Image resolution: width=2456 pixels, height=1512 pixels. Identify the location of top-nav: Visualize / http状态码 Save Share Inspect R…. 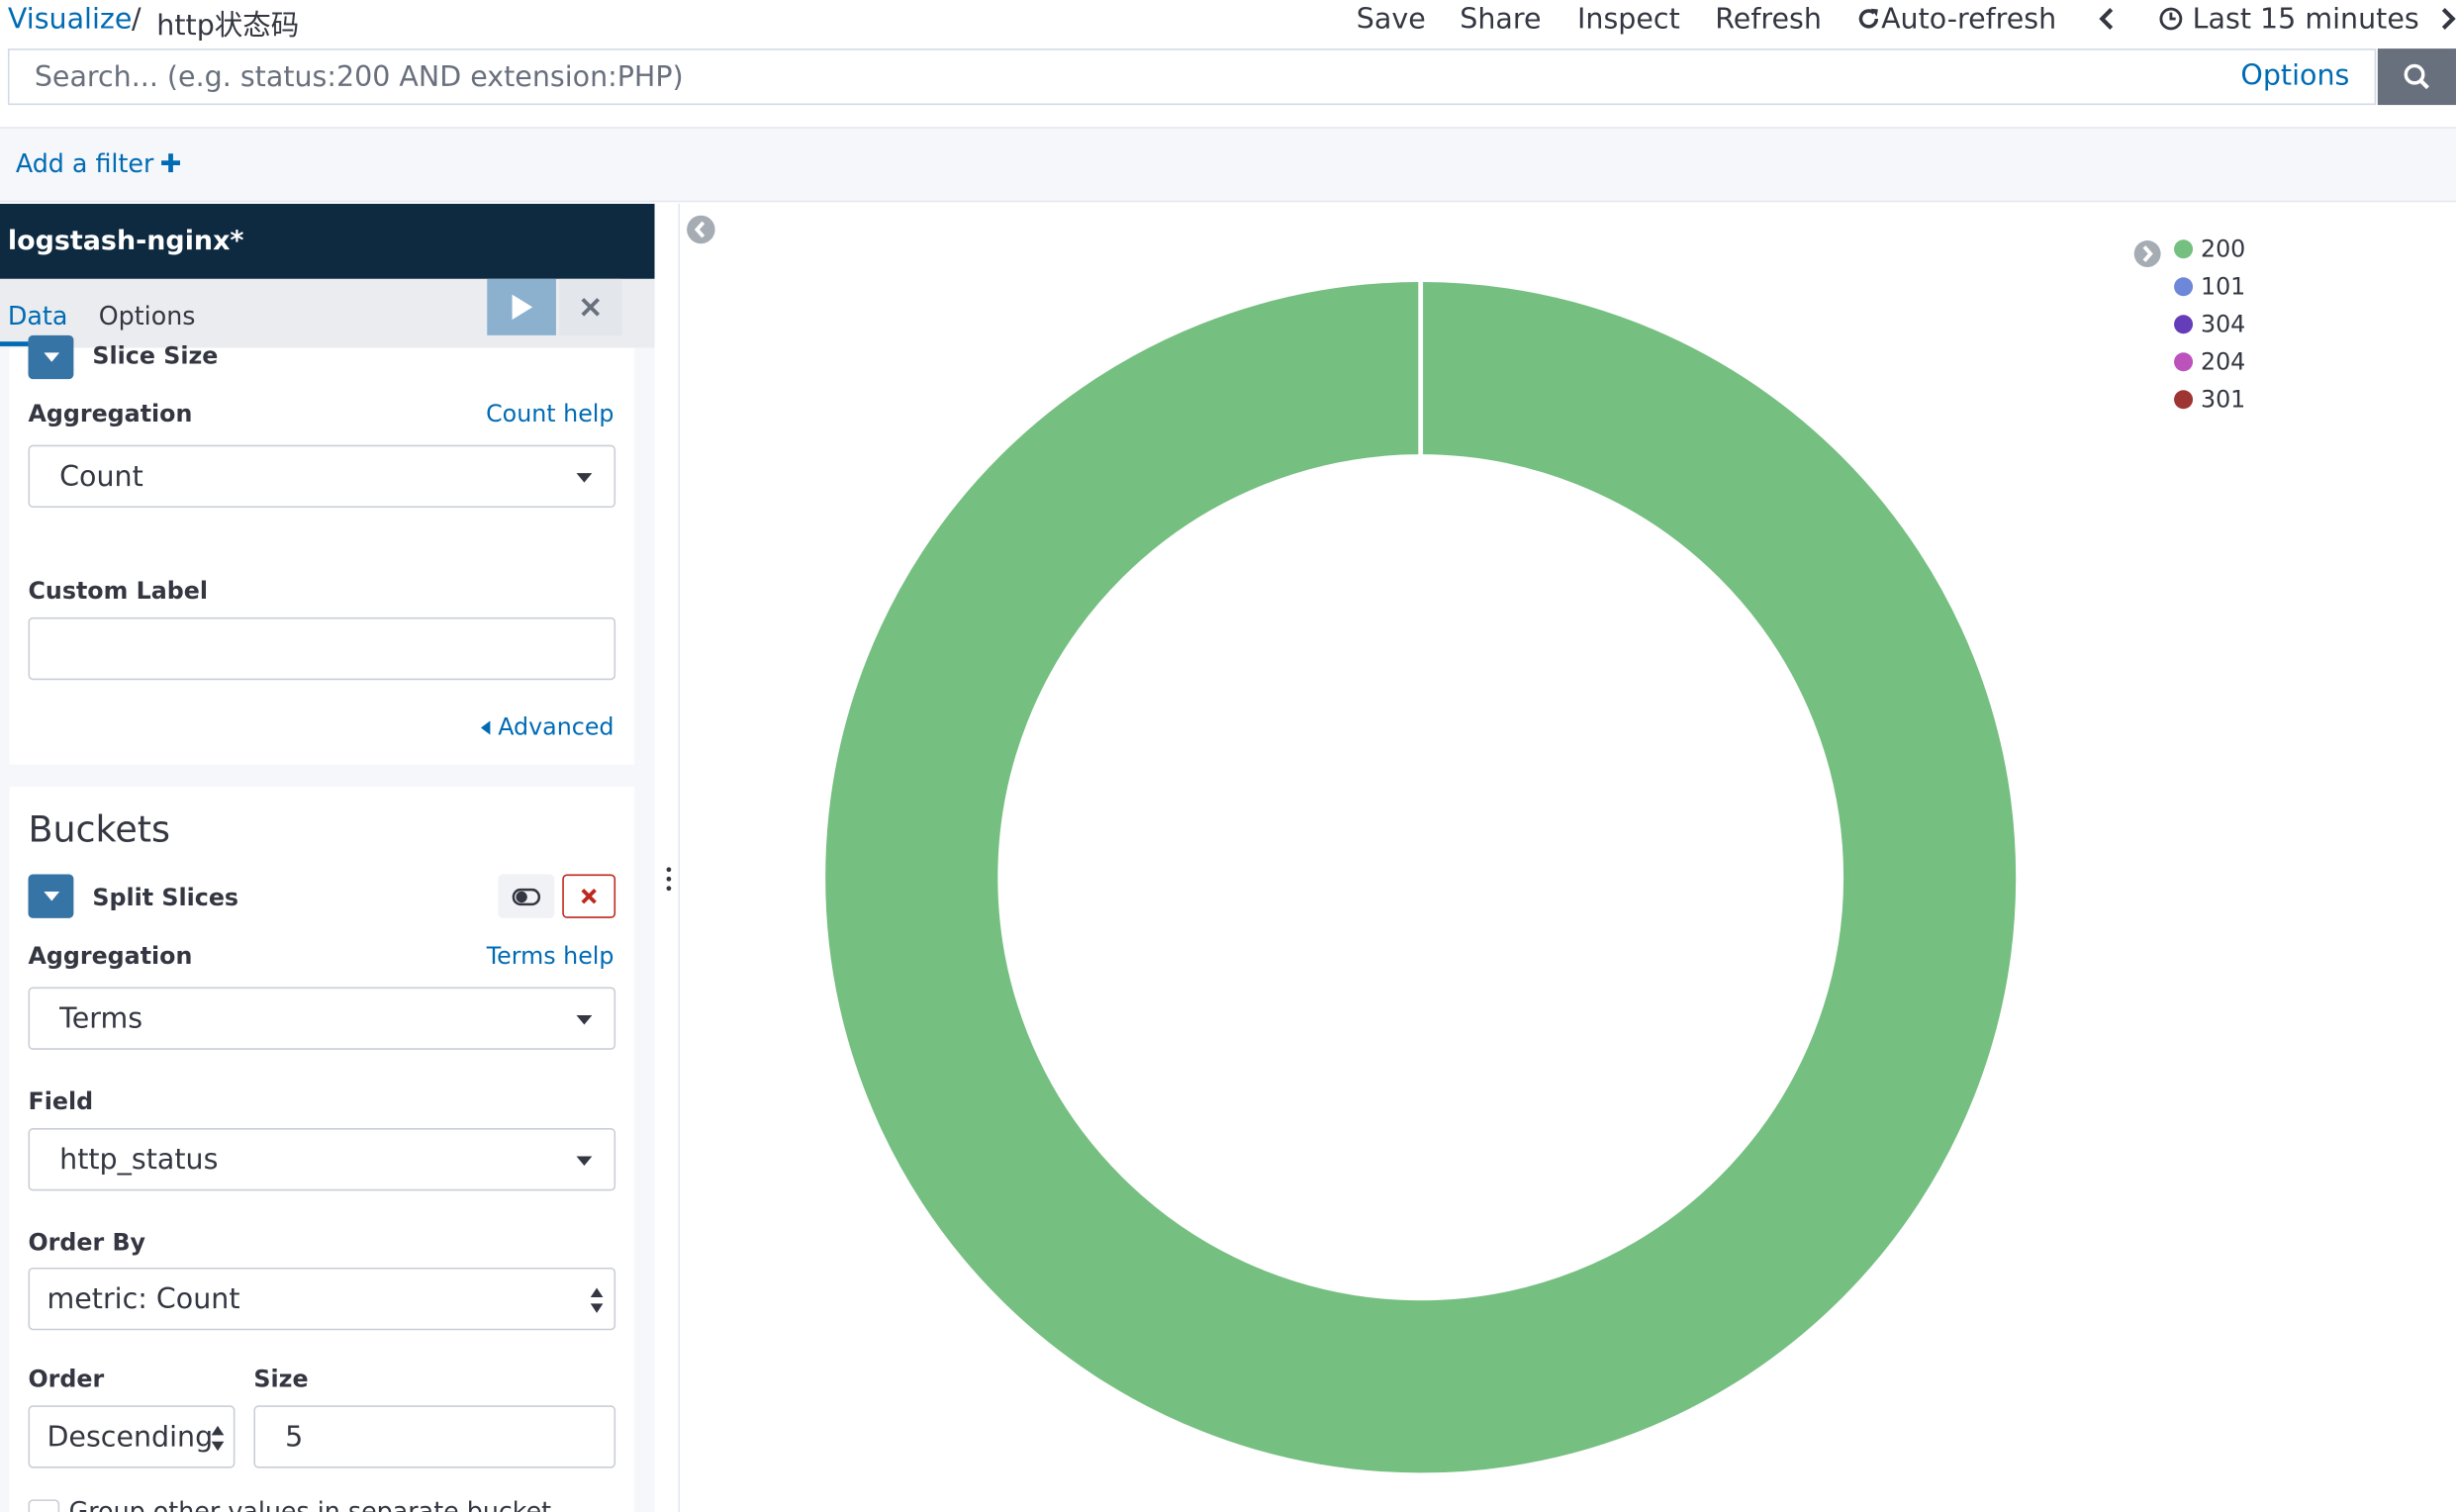
(1228, 22).